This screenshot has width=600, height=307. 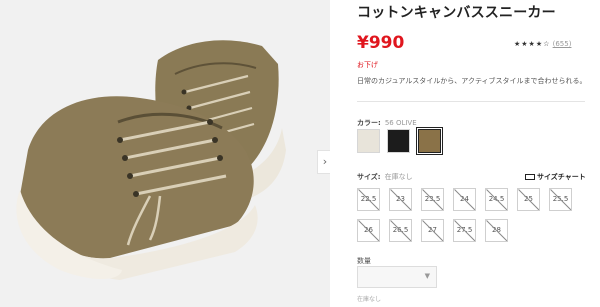 What do you see at coordinates (368, 141) in the screenshot?
I see `color-swatch-off-white` at bounding box center [368, 141].